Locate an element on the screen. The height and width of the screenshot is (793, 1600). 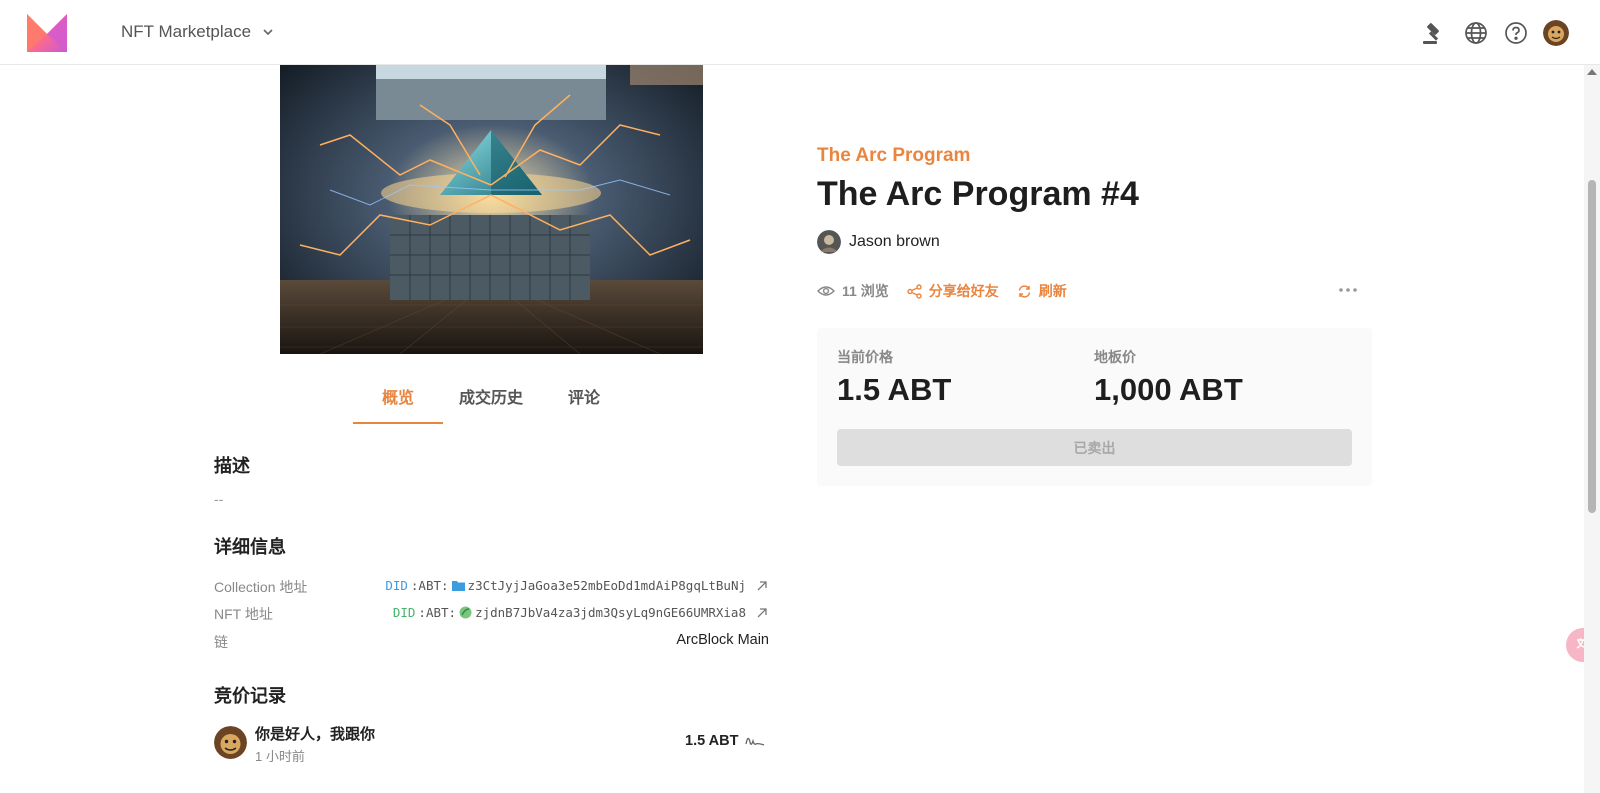
current-price-value: 1.5 ABT is located at coordinates (894, 389).